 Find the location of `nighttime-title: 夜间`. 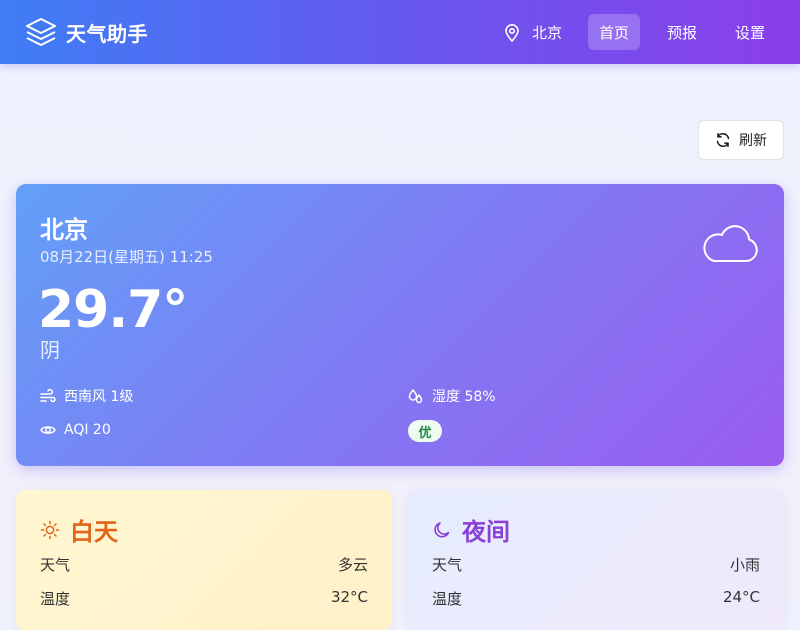

nighttime-title: 夜间 is located at coordinates (471, 529).